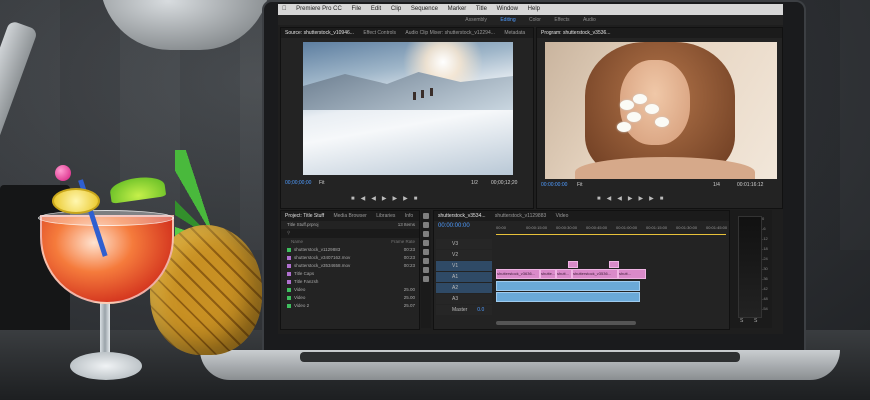  What do you see at coordinates (480, 310) in the screenshot?
I see `master-level: 0.0` at bounding box center [480, 310].